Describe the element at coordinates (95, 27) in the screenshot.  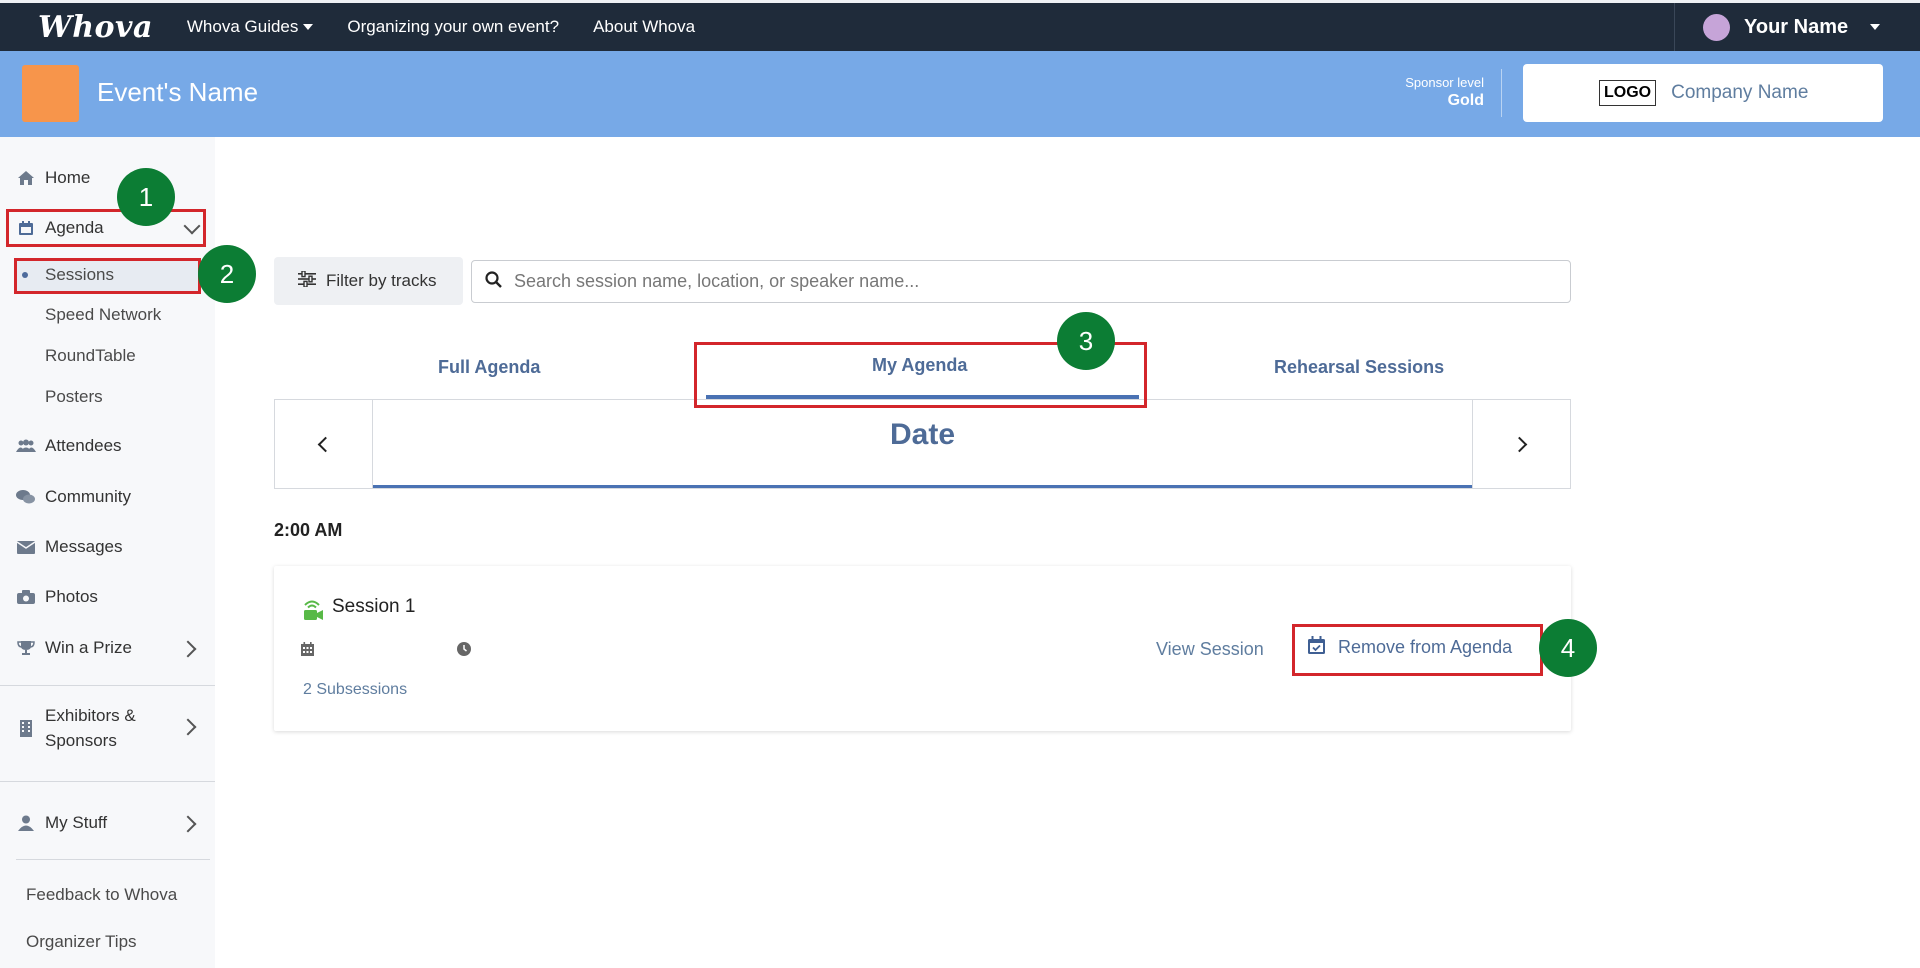
I see `whova-logo: Whova` at that location.